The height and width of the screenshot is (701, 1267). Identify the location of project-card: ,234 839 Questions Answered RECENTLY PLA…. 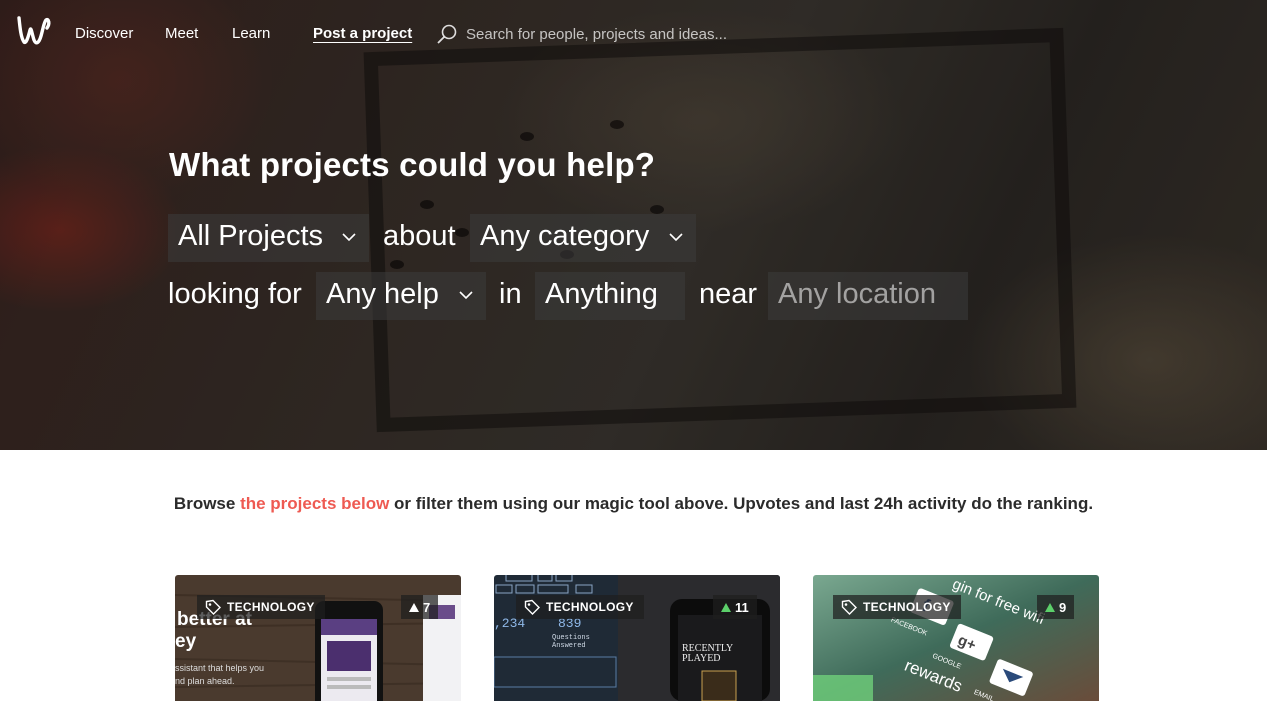
(637, 638).